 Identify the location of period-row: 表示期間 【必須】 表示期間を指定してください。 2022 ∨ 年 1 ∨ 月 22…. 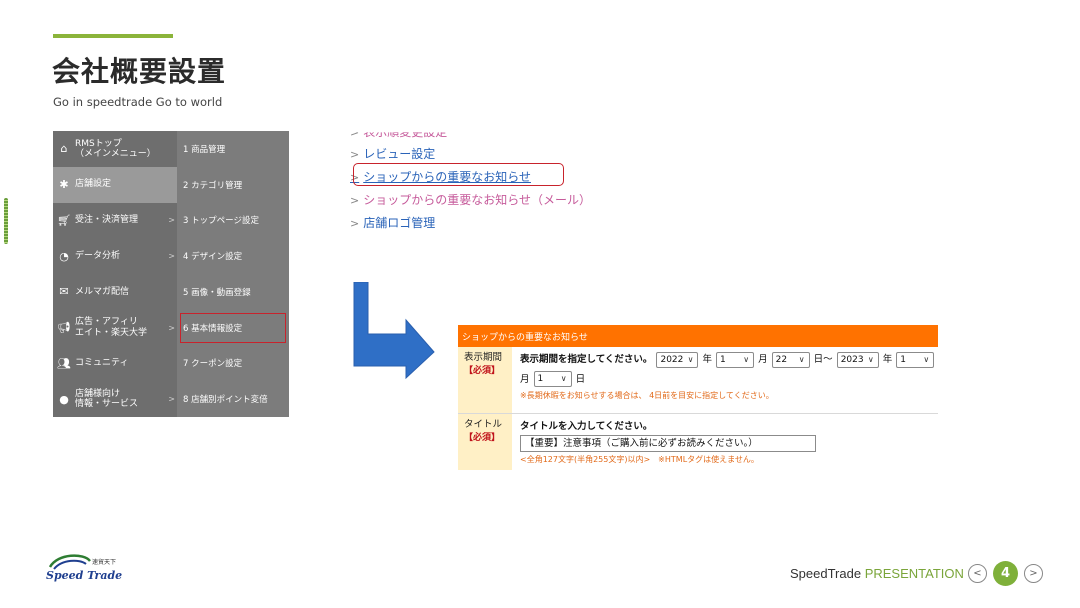
(698, 380).